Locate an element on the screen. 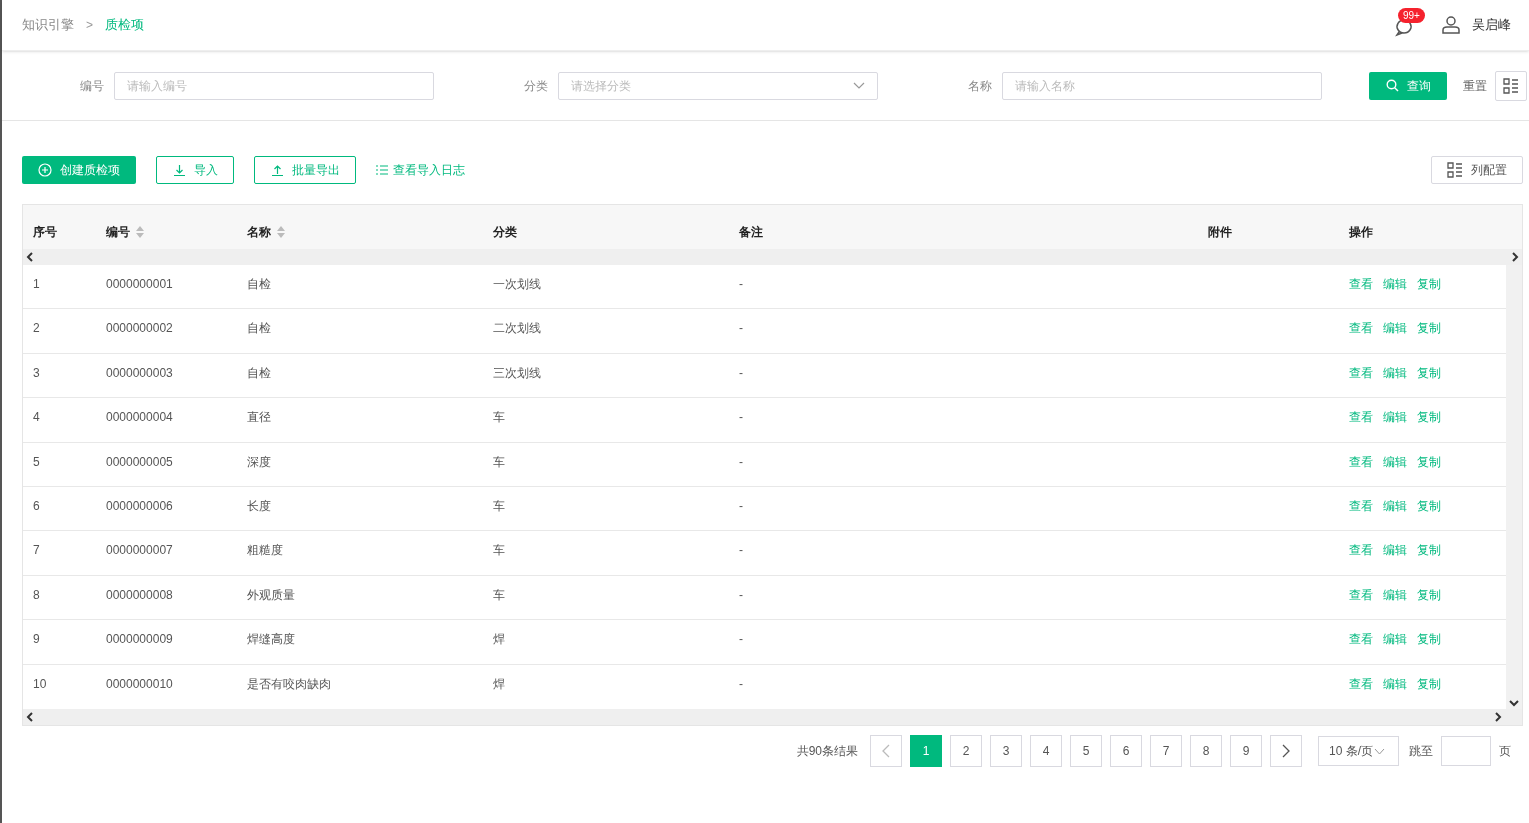  page-button: 3 is located at coordinates (1006, 751).